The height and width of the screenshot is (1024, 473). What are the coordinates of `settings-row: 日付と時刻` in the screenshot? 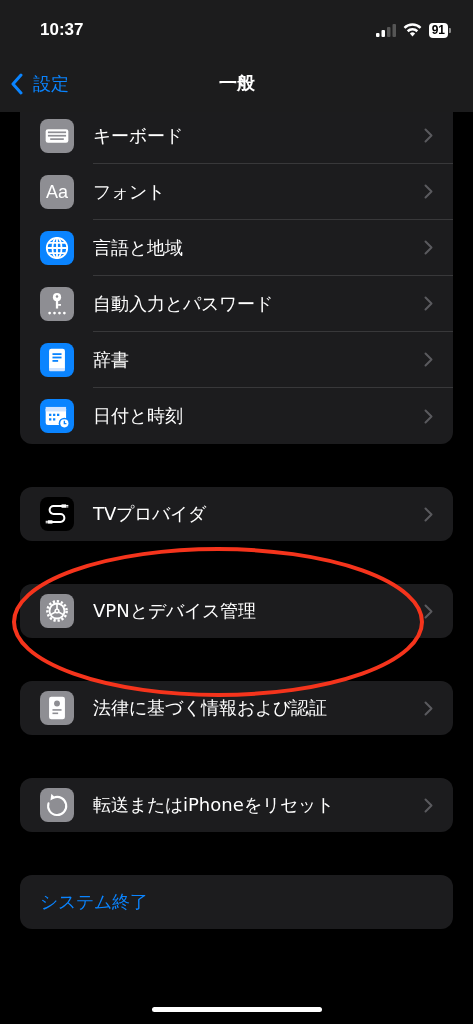 It's located at (236, 416).